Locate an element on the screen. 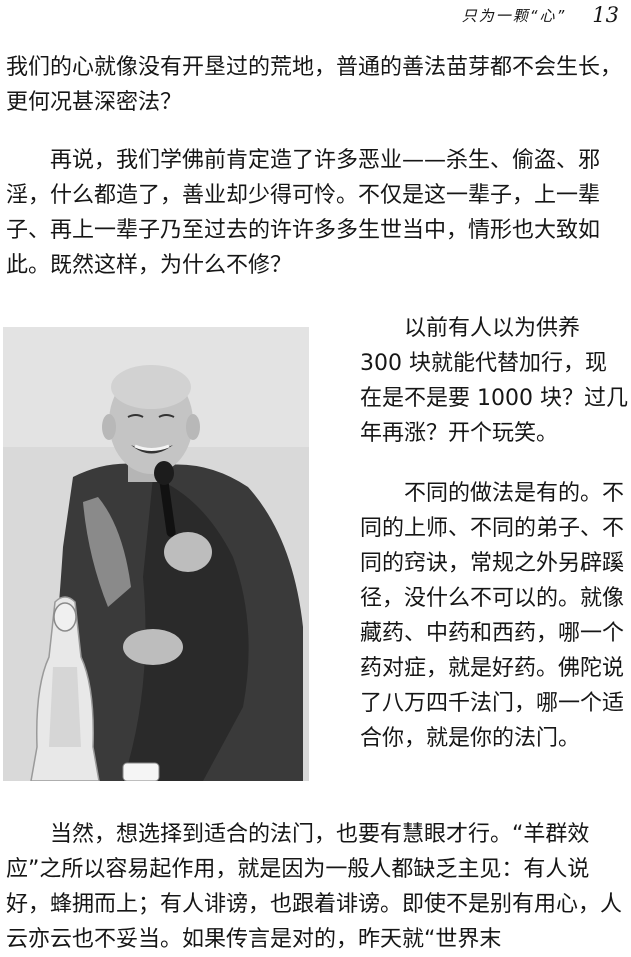 This screenshot has width=631, height=957. running-title: 只为一颗“心” is located at coordinates (514, 15).